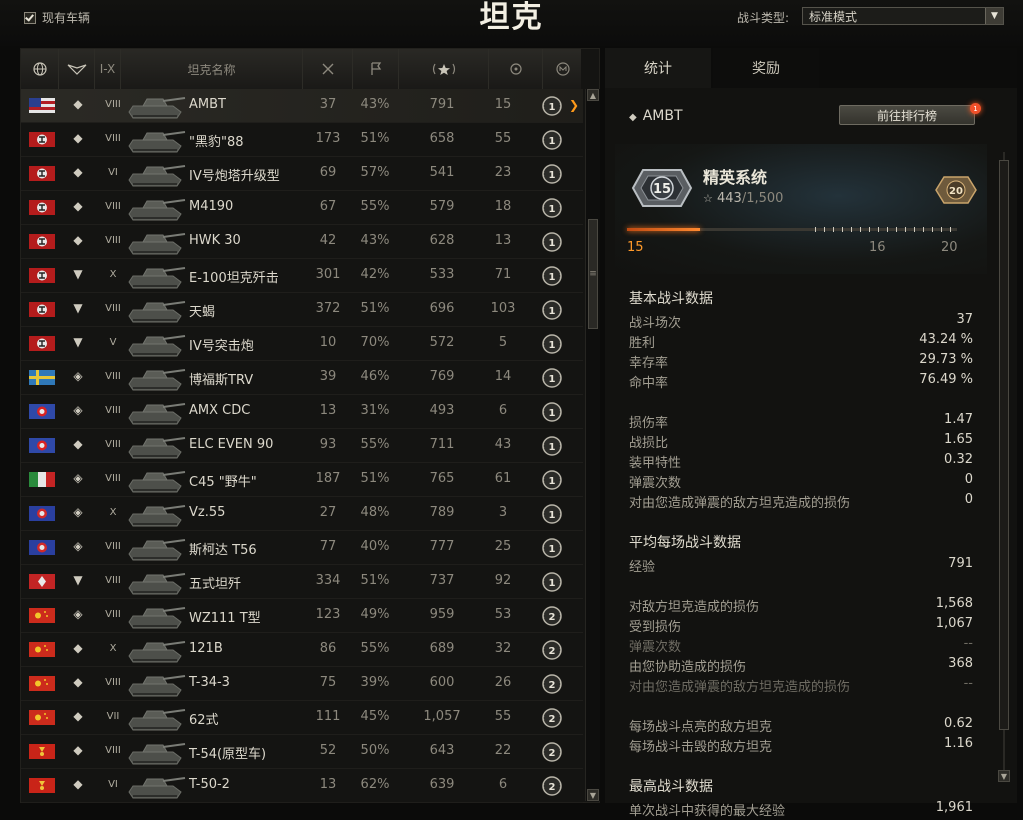  What do you see at coordinates (302, 242) in the screenshot?
I see `table-row: ◆ VIII HWK 30 42 43% 628 13 1` at bounding box center [302, 242].